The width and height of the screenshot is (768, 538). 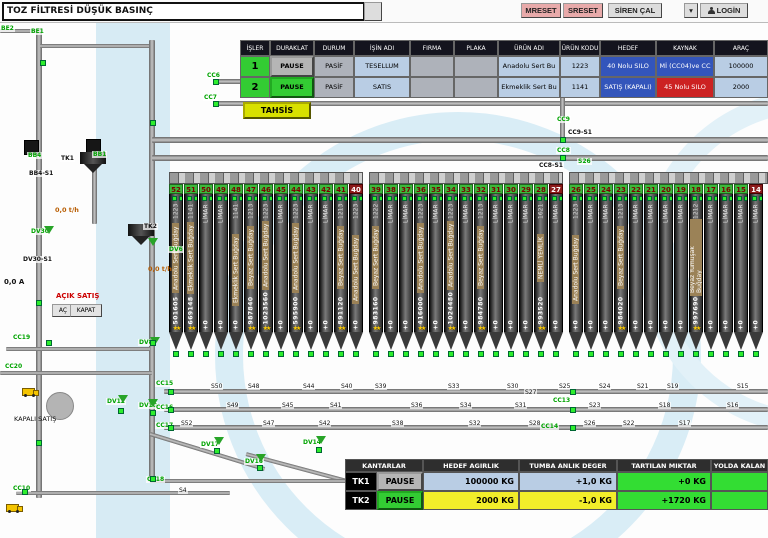 I want to click on scale-row-tk2: TK2 PAUSE 2000 KG -1,0 KG +1720 KG, so click(x=556, y=500).